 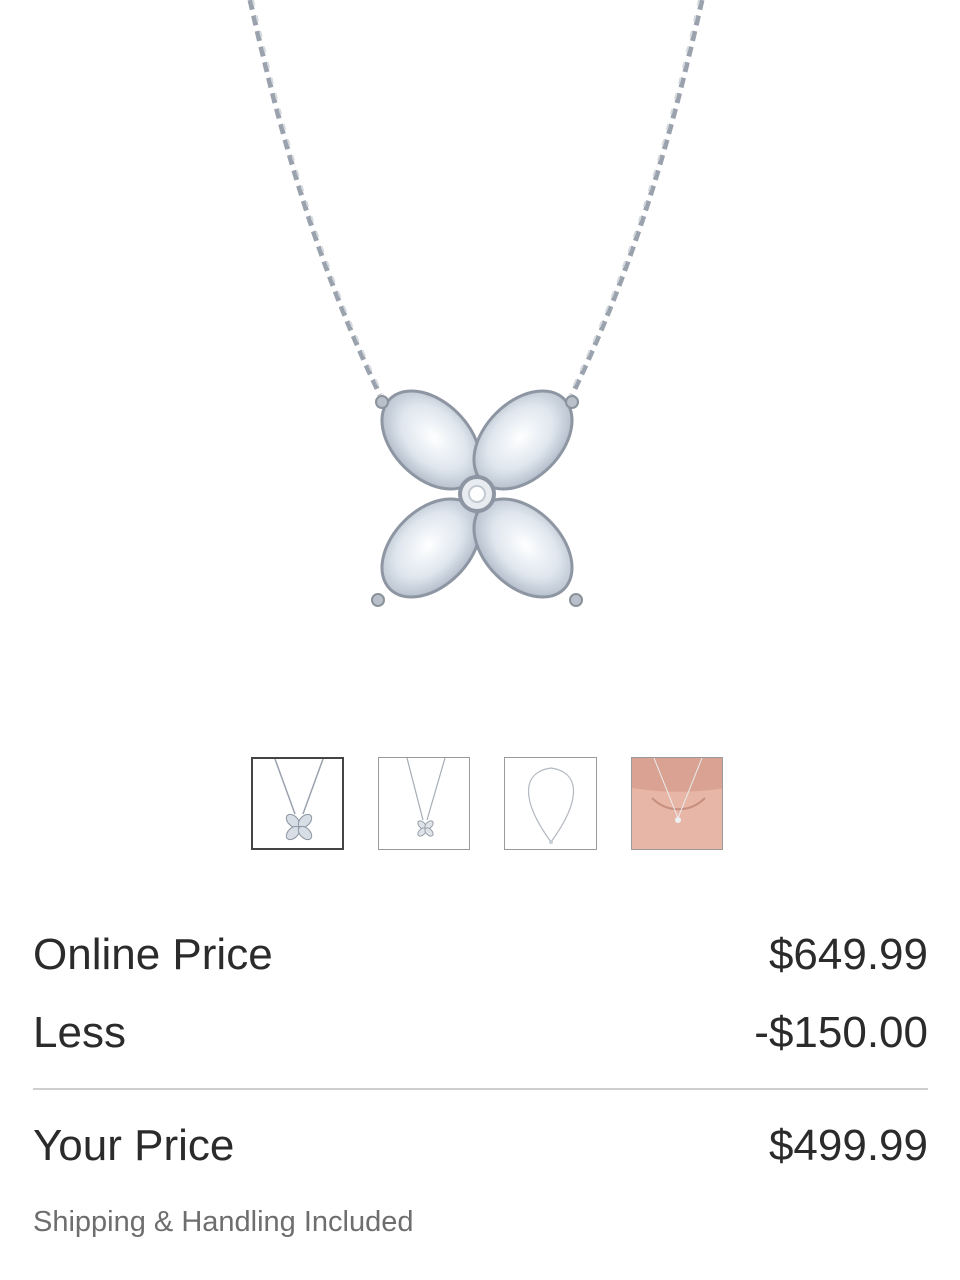 What do you see at coordinates (299, 800) in the screenshot?
I see `thumbnail-front-image` at bounding box center [299, 800].